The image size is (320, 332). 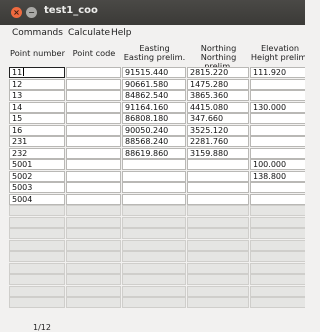 What do you see at coordinates (37, 199) in the screenshot?
I see `cell-point-number: 5004` at bounding box center [37, 199].